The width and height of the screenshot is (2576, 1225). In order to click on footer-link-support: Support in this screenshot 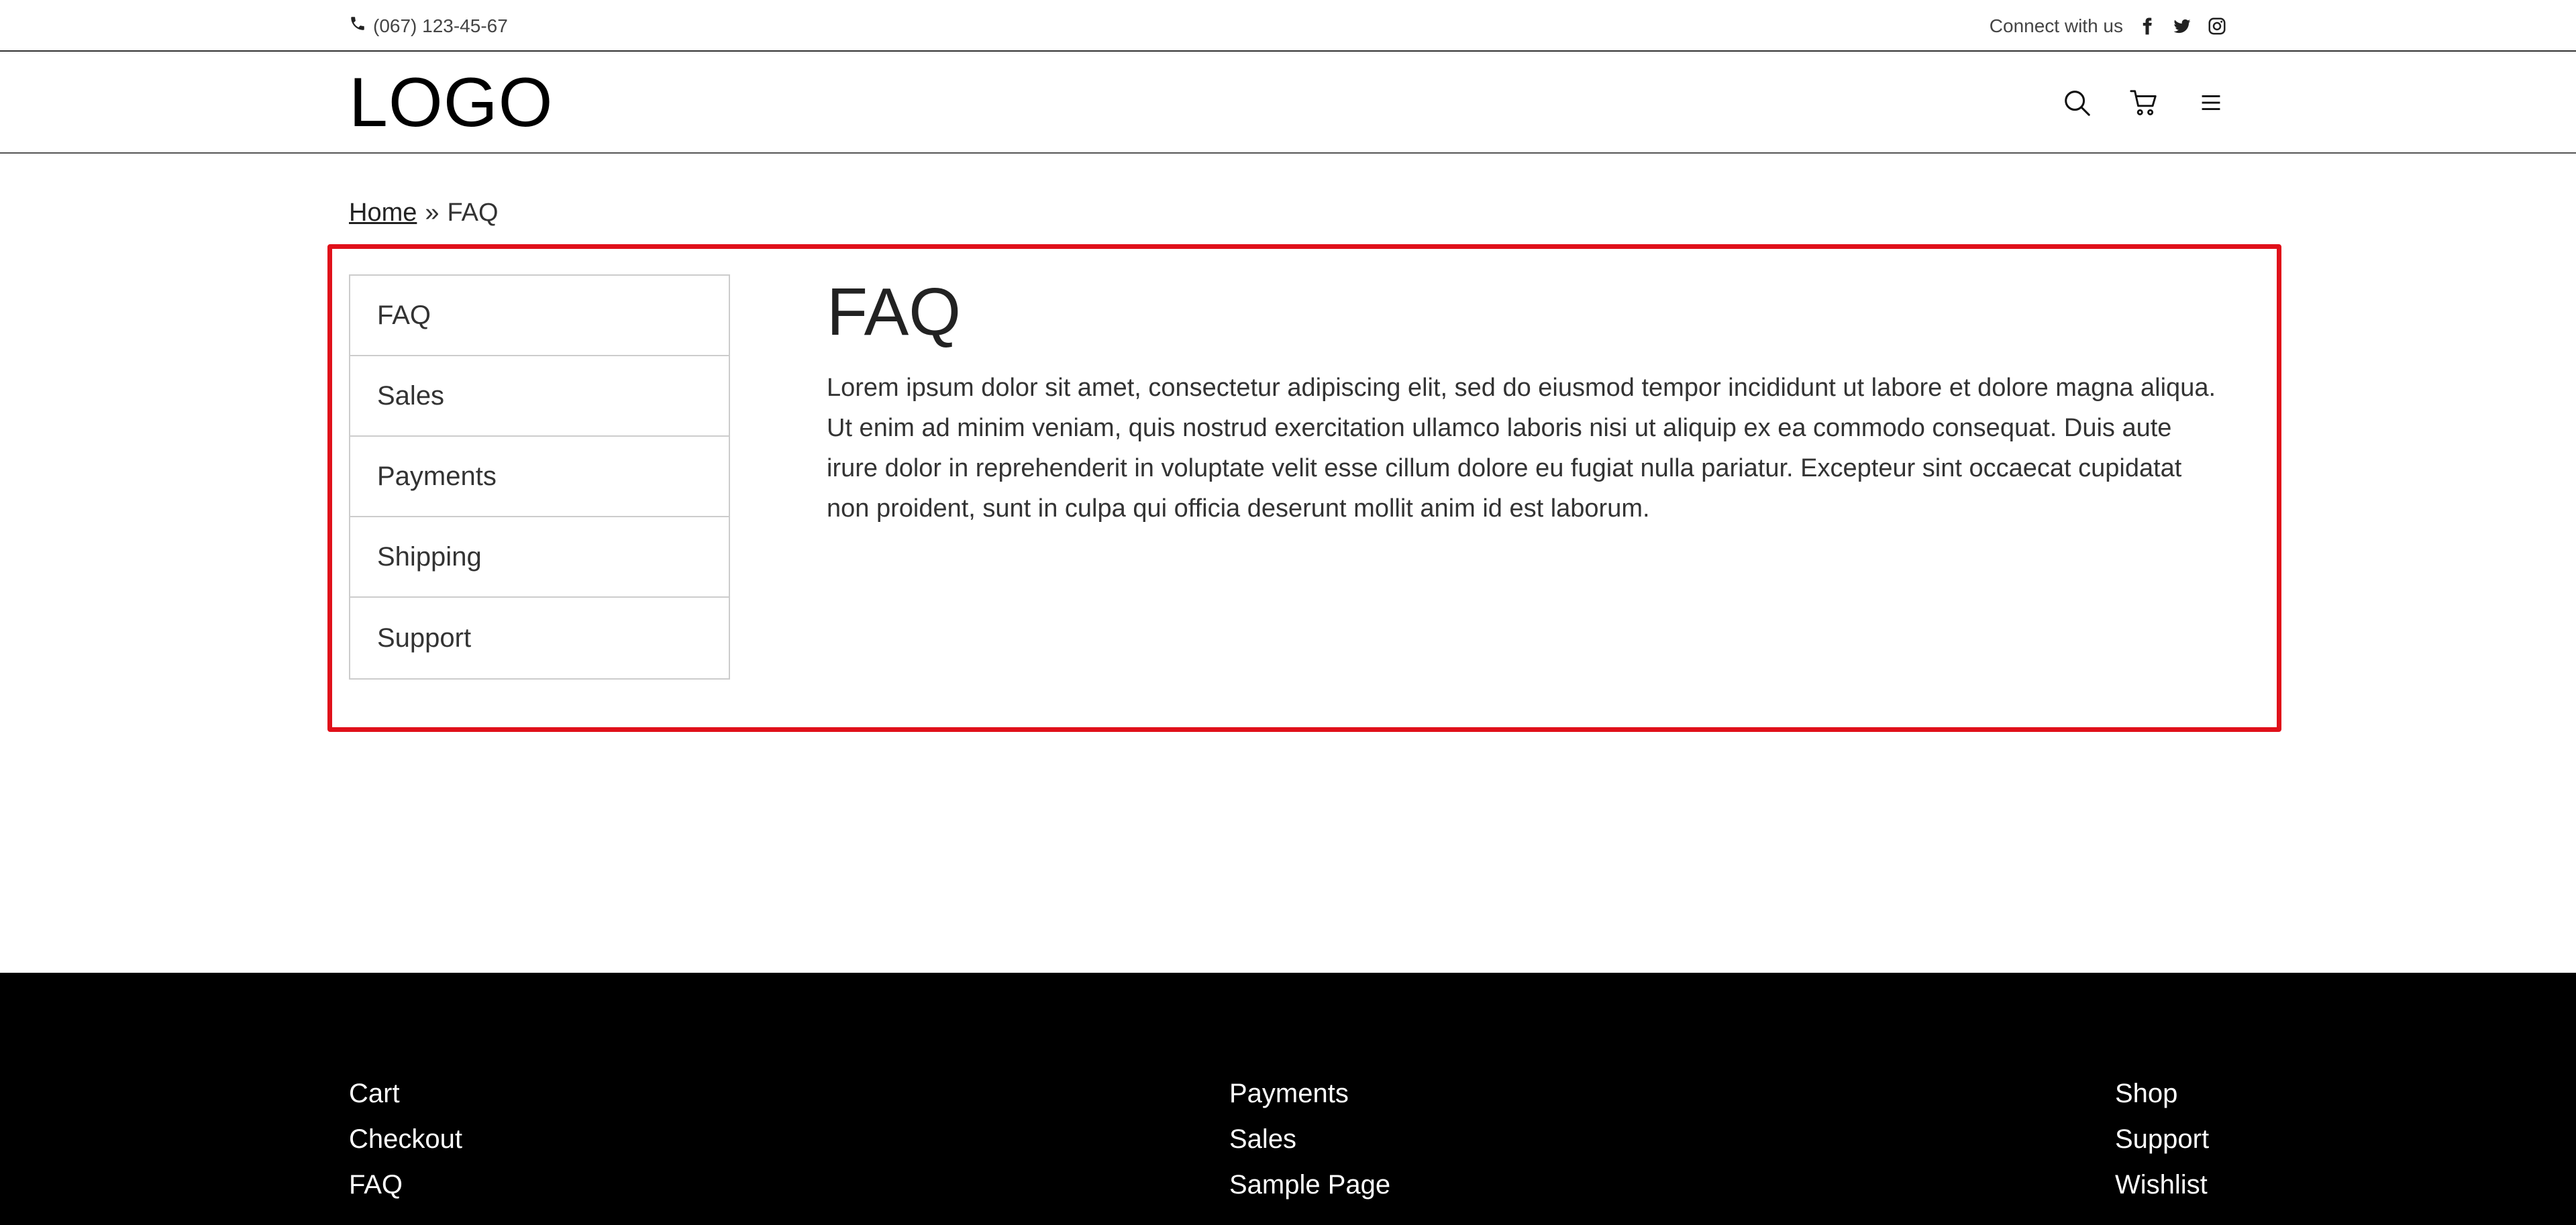, I will do `click(2162, 1139)`.